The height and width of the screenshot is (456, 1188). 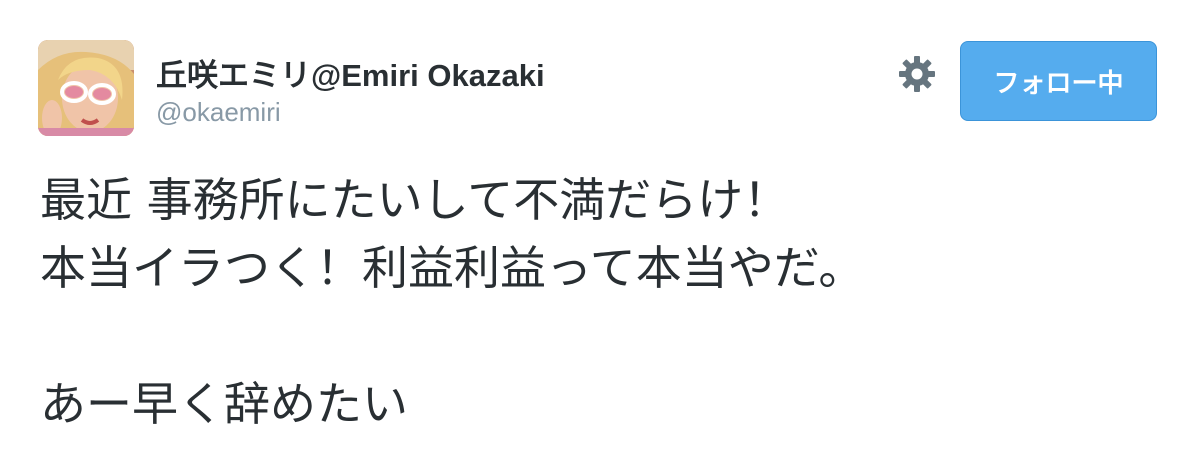 What do you see at coordinates (224, 404) in the screenshot?
I see `tweet-line: あー早く辞めたい` at bounding box center [224, 404].